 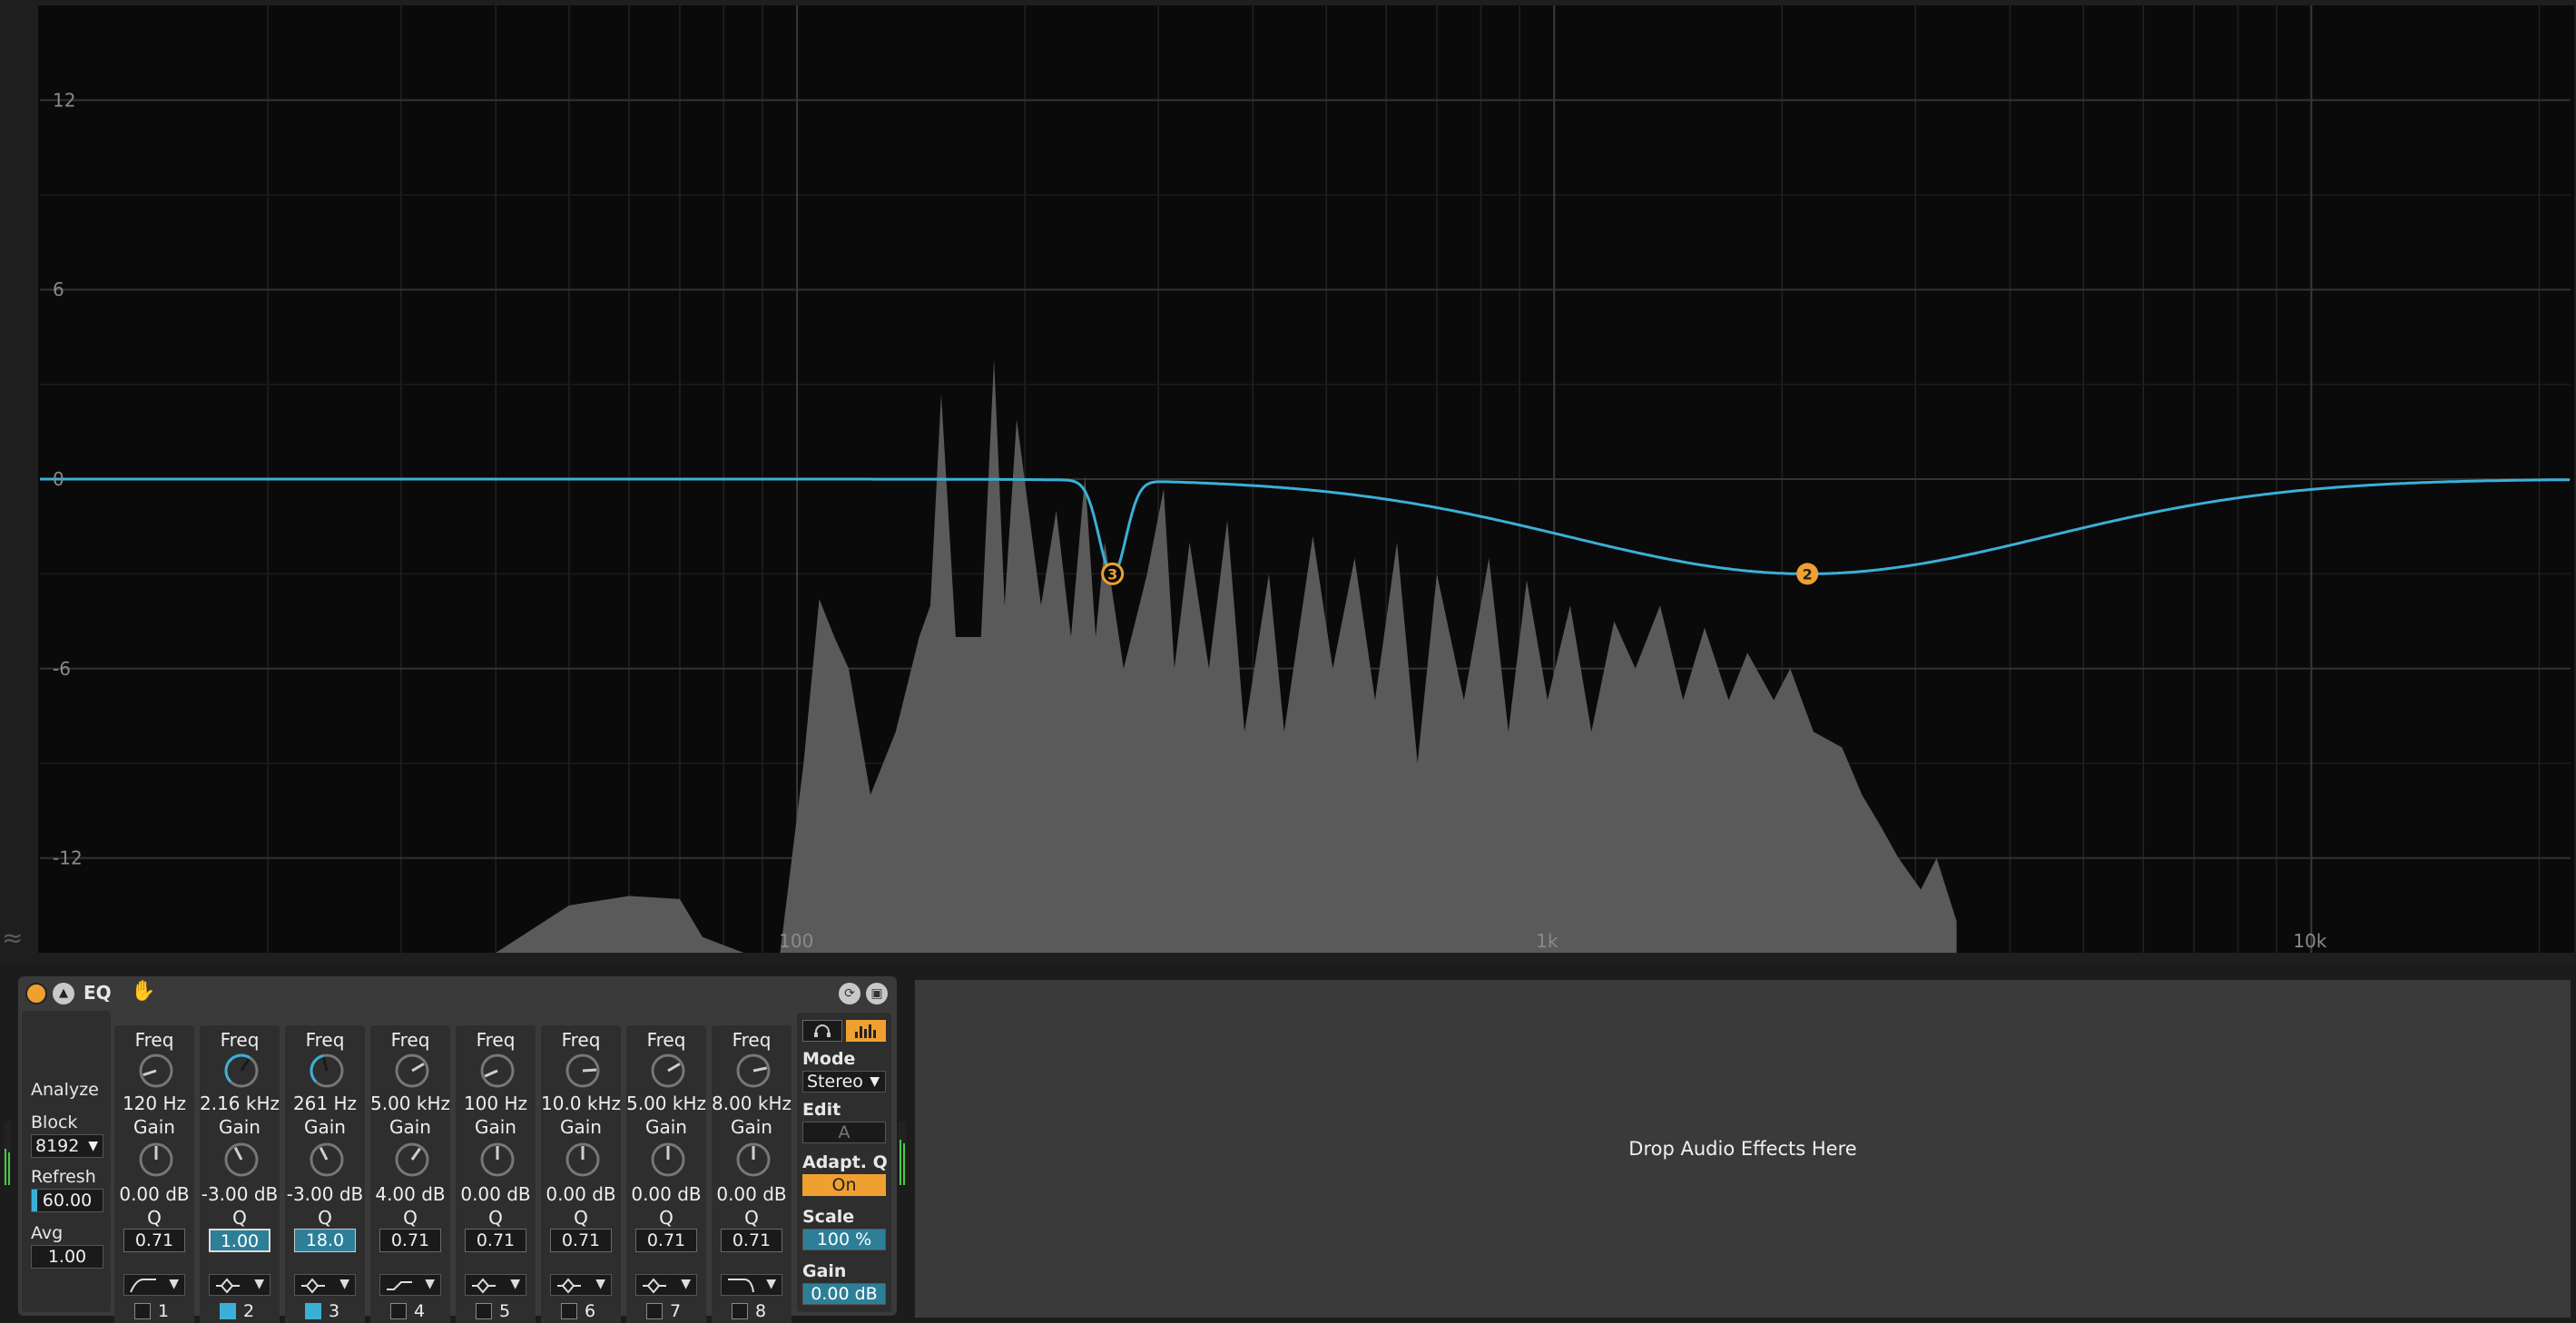 I want to click on eq-node-3: 3, so click(x=1113, y=573).